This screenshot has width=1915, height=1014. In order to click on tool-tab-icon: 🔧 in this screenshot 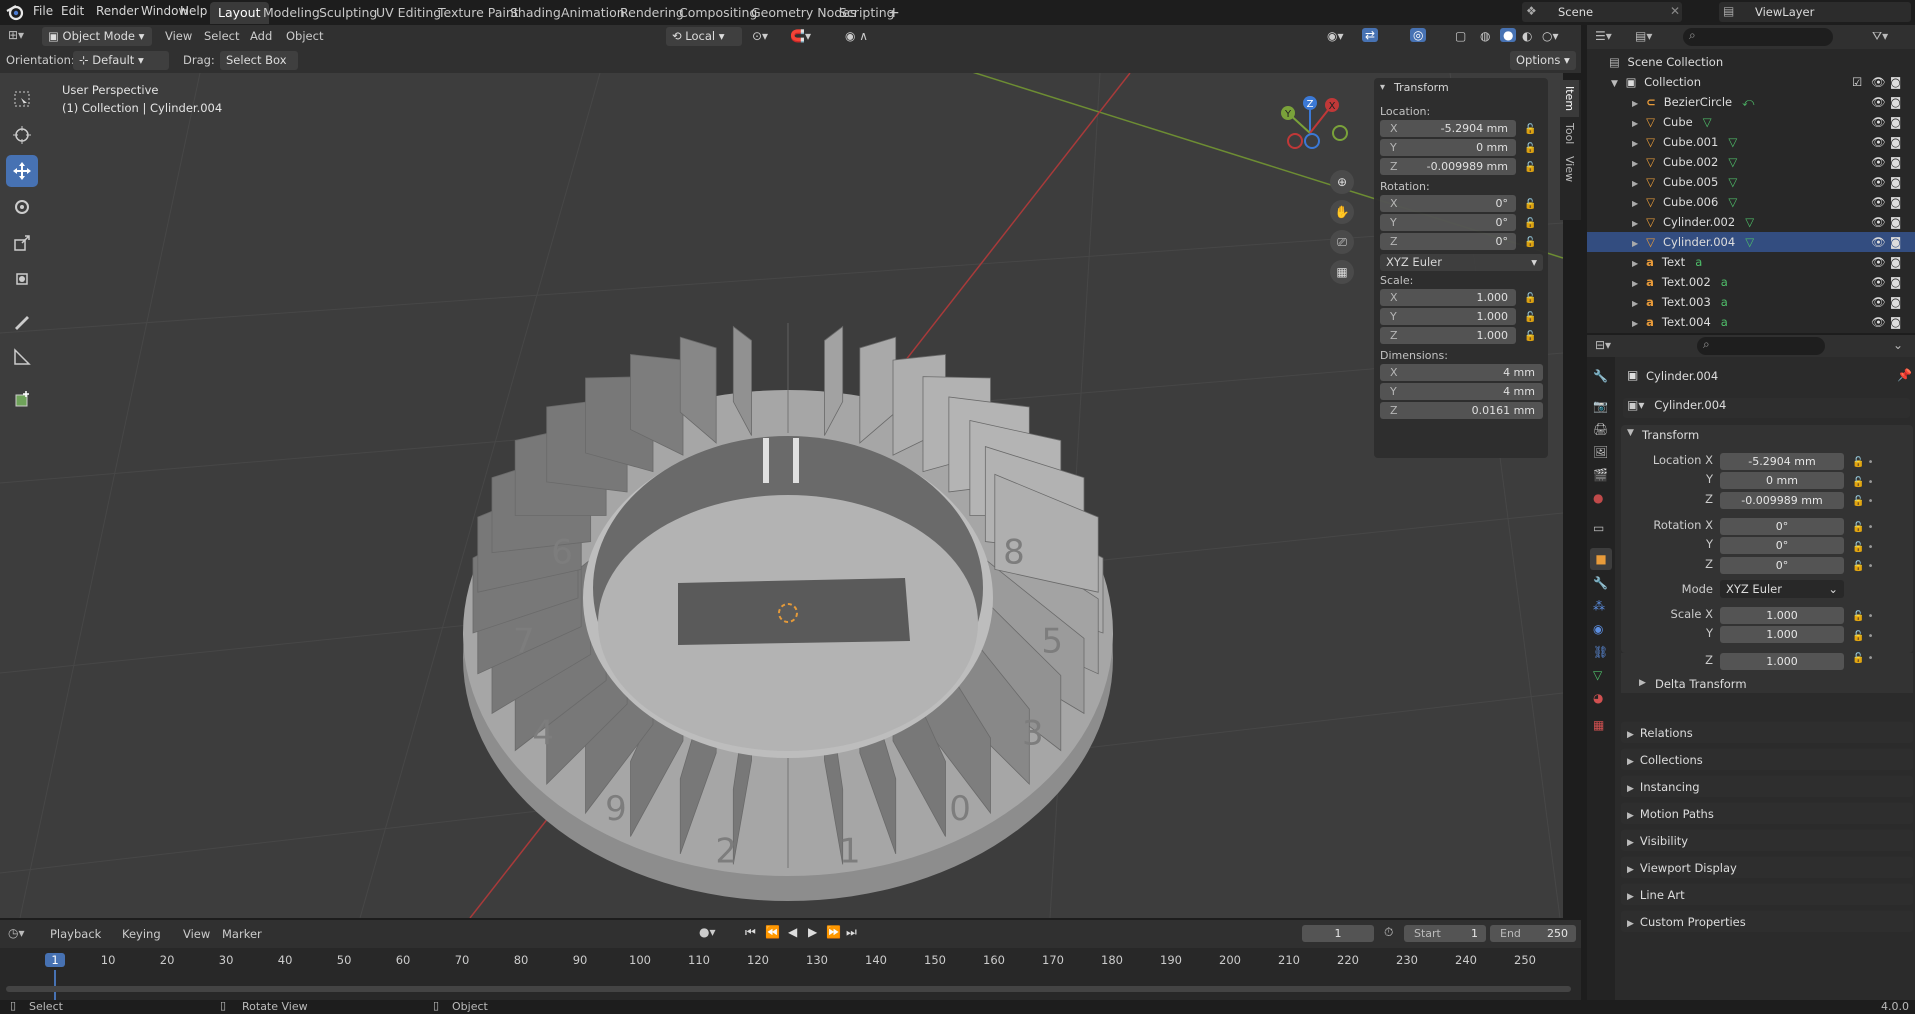, I will do `click(1600, 376)`.